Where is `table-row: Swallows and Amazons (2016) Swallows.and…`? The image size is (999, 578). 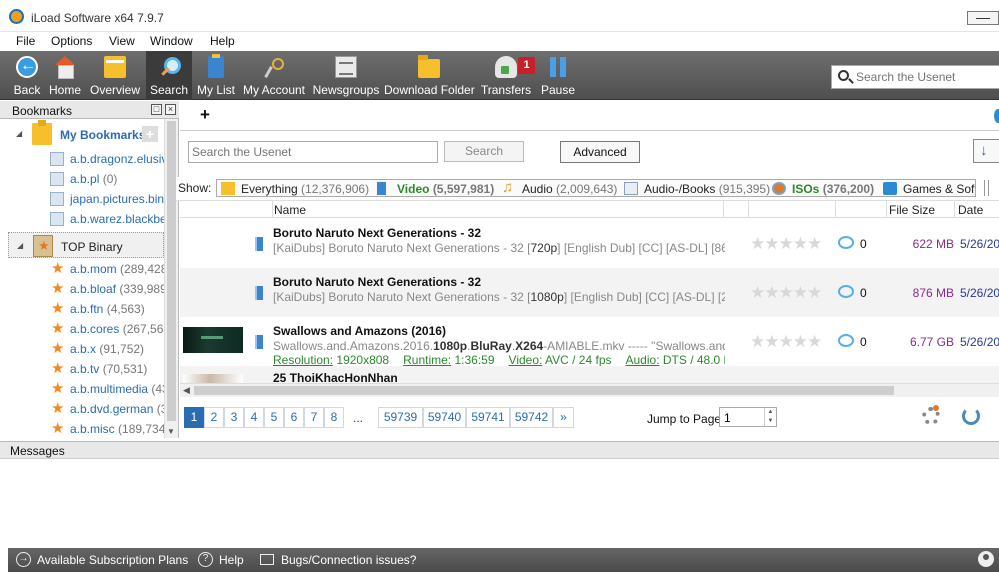
table-row: Swallows and Amazons (2016) Swallows.and… is located at coordinates (589, 342).